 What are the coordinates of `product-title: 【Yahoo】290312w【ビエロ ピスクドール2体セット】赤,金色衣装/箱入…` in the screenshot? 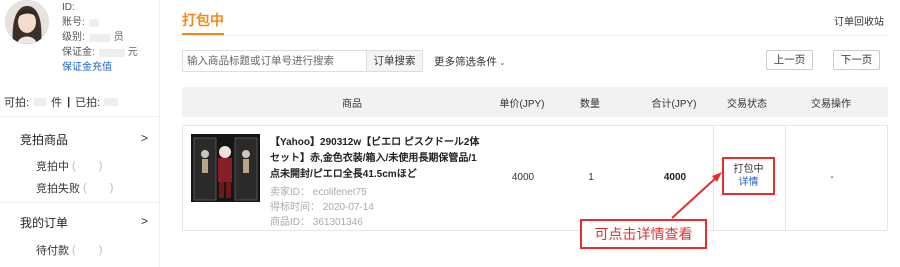 It's located at (376, 159).